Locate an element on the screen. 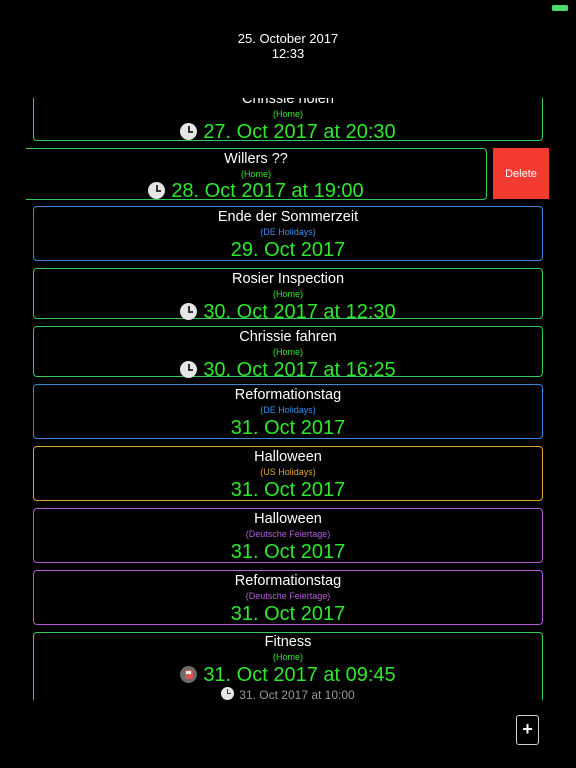 The image size is (576, 768). event-title: Fitness is located at coordinates (288, 642).